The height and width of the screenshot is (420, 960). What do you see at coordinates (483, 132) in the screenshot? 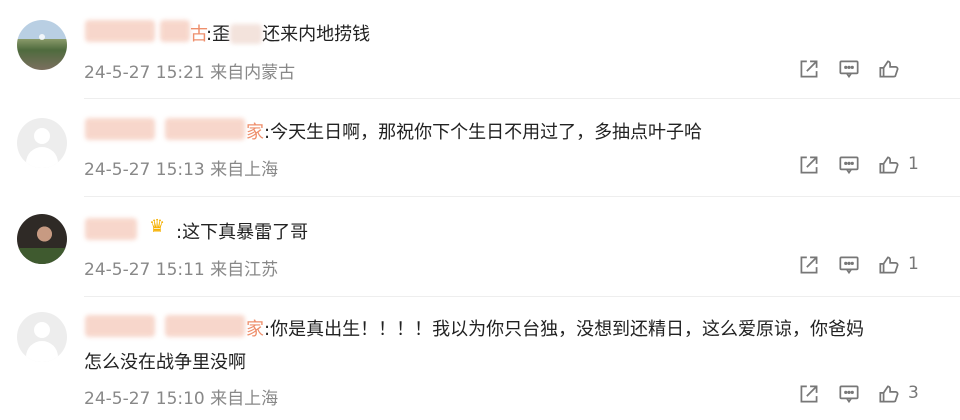
I see `comment-text: :今天生日啊，那祝你下个生日不用过了，多抽点叶子哈` at bounding box center [483, 132].